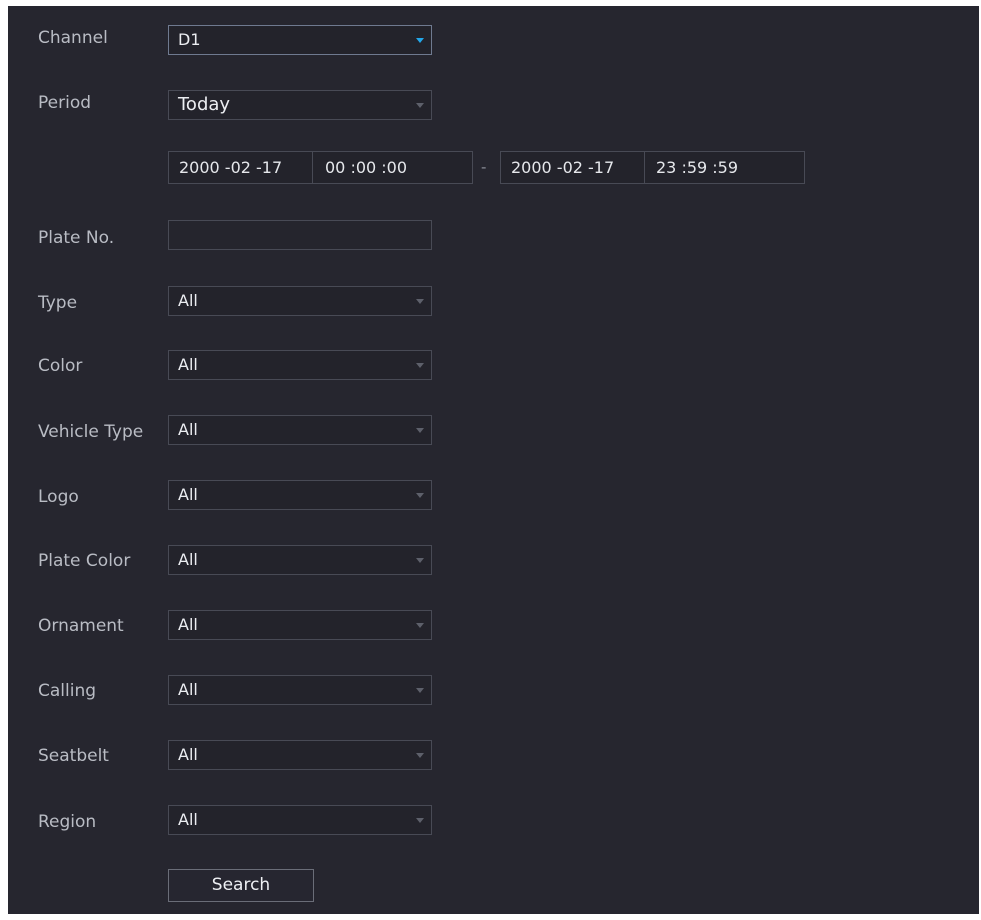  What do you see at coordinates (67, 691) in the screenshot?
I see `calling-label: Calling` at bounding box center [67, 691].